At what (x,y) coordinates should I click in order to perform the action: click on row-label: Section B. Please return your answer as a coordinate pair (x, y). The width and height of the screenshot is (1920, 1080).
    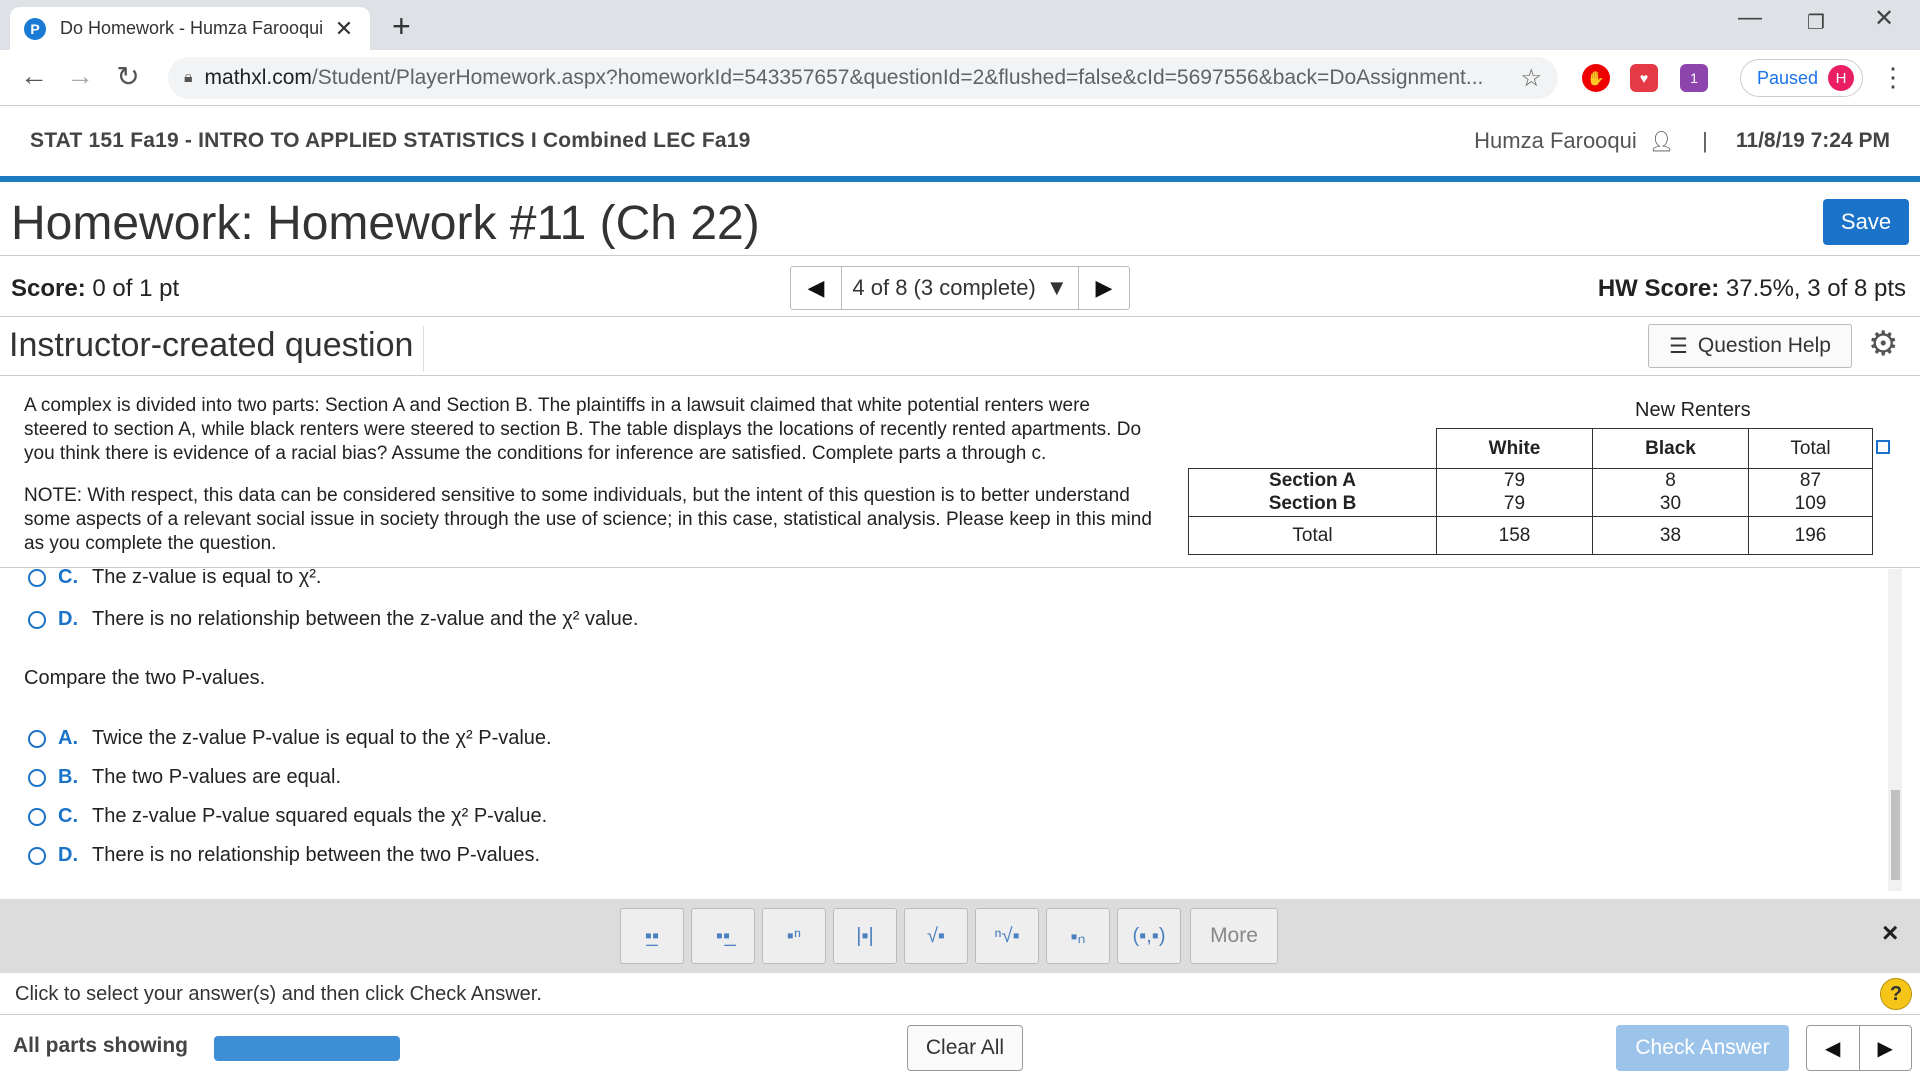
    Looking at the image, I should click on (1312, 504).